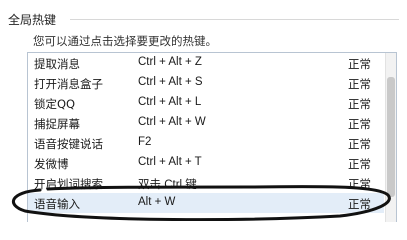 The image size is (407, 240). What do you see at coordinates (125, 41) in the screenshot?
I see `hint-text: 您可以通过点击选择要更改的热键。` at bounding box center [125, 41].